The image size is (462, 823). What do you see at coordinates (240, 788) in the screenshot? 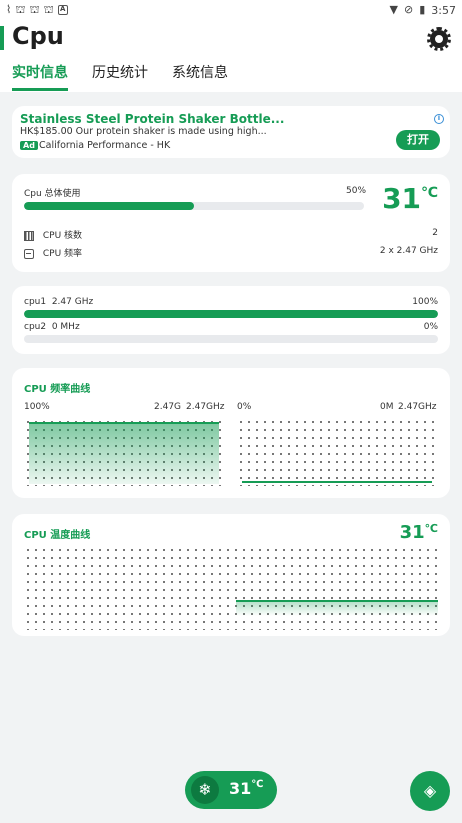
I see `pill-temperature-value: 31` at bounding box center [240, 788].